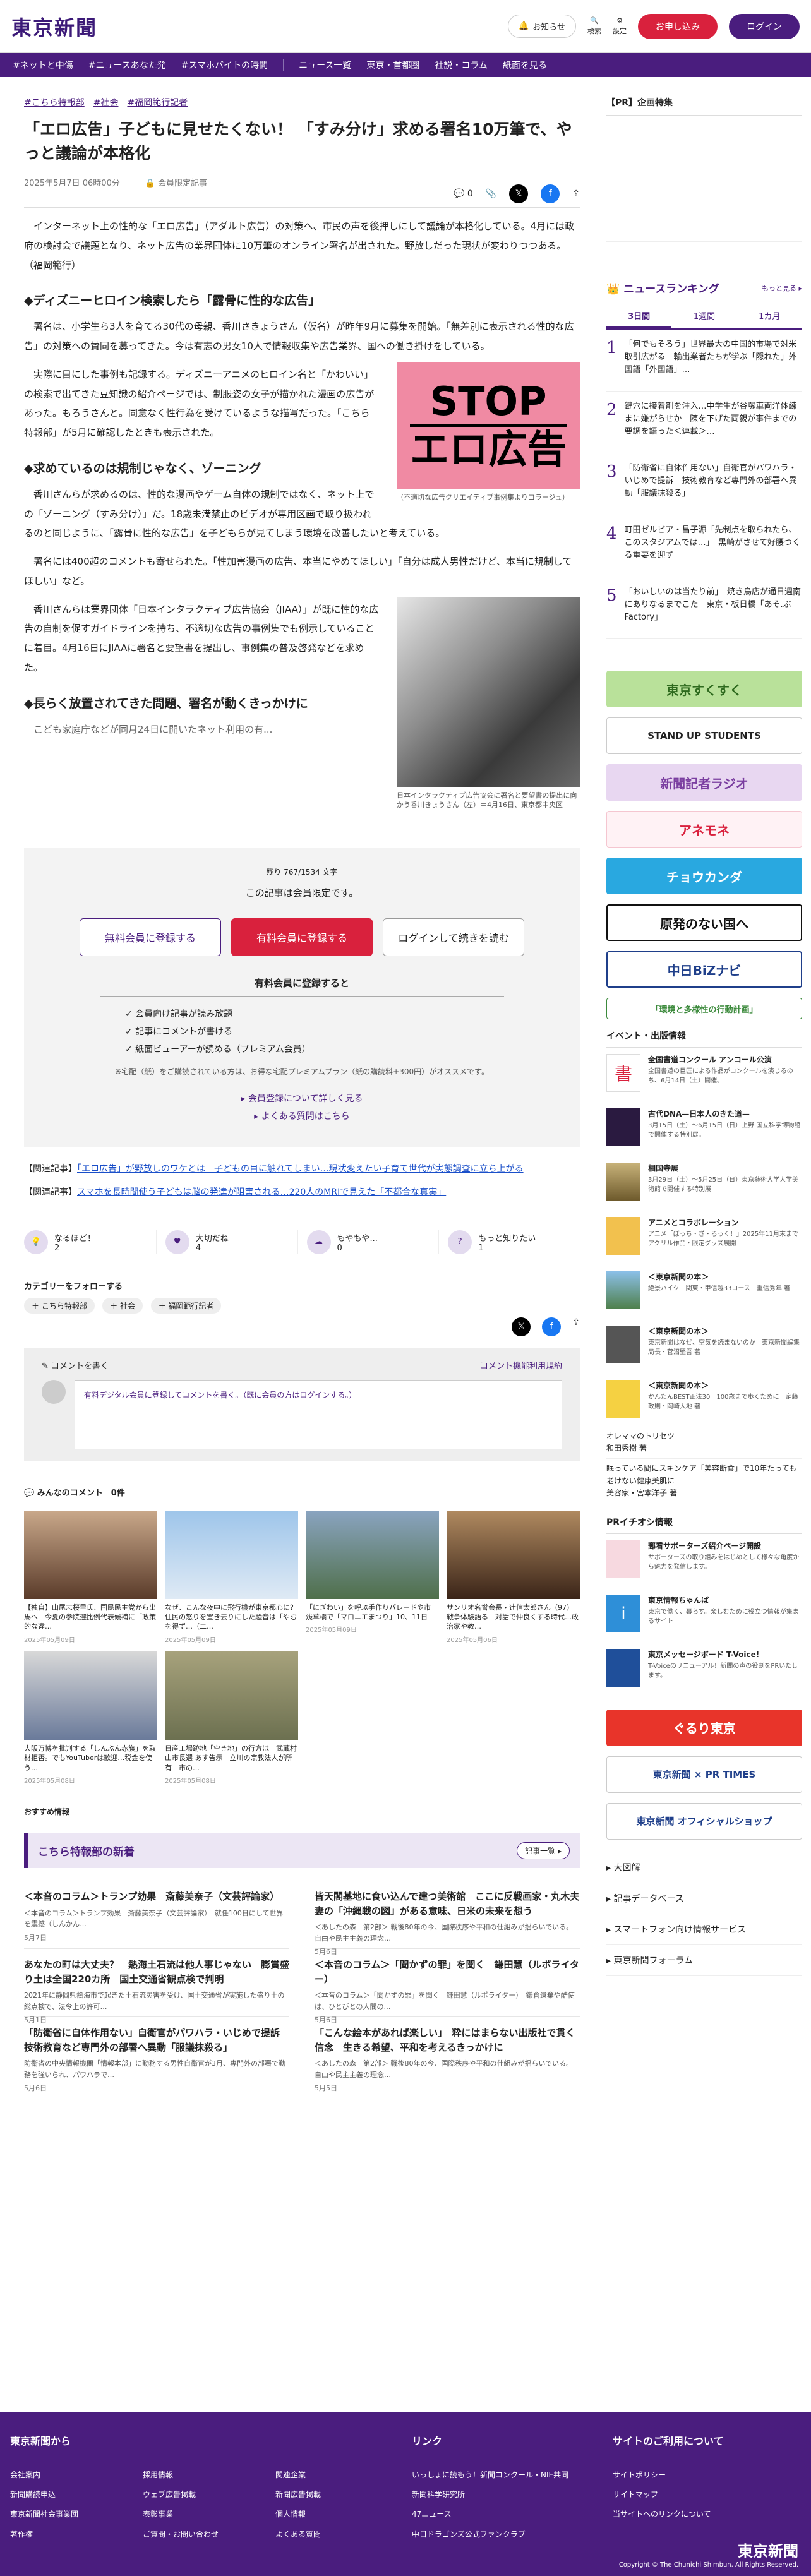 Image resolution: width=811 pixels, height=2576 pixels. What do you see at coordinates (703, 316) in the screenshot?
I see `tab-1week: 1週間` at bounding box center [703, 316].